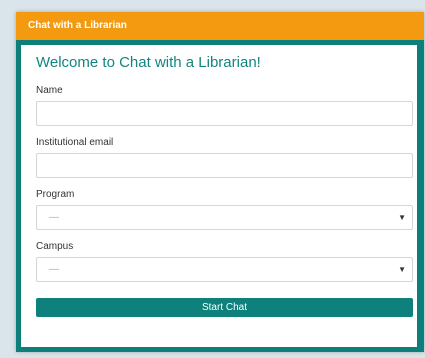 The image size is (425, 358). I want to click on name-label: Name, so click(49, 90).